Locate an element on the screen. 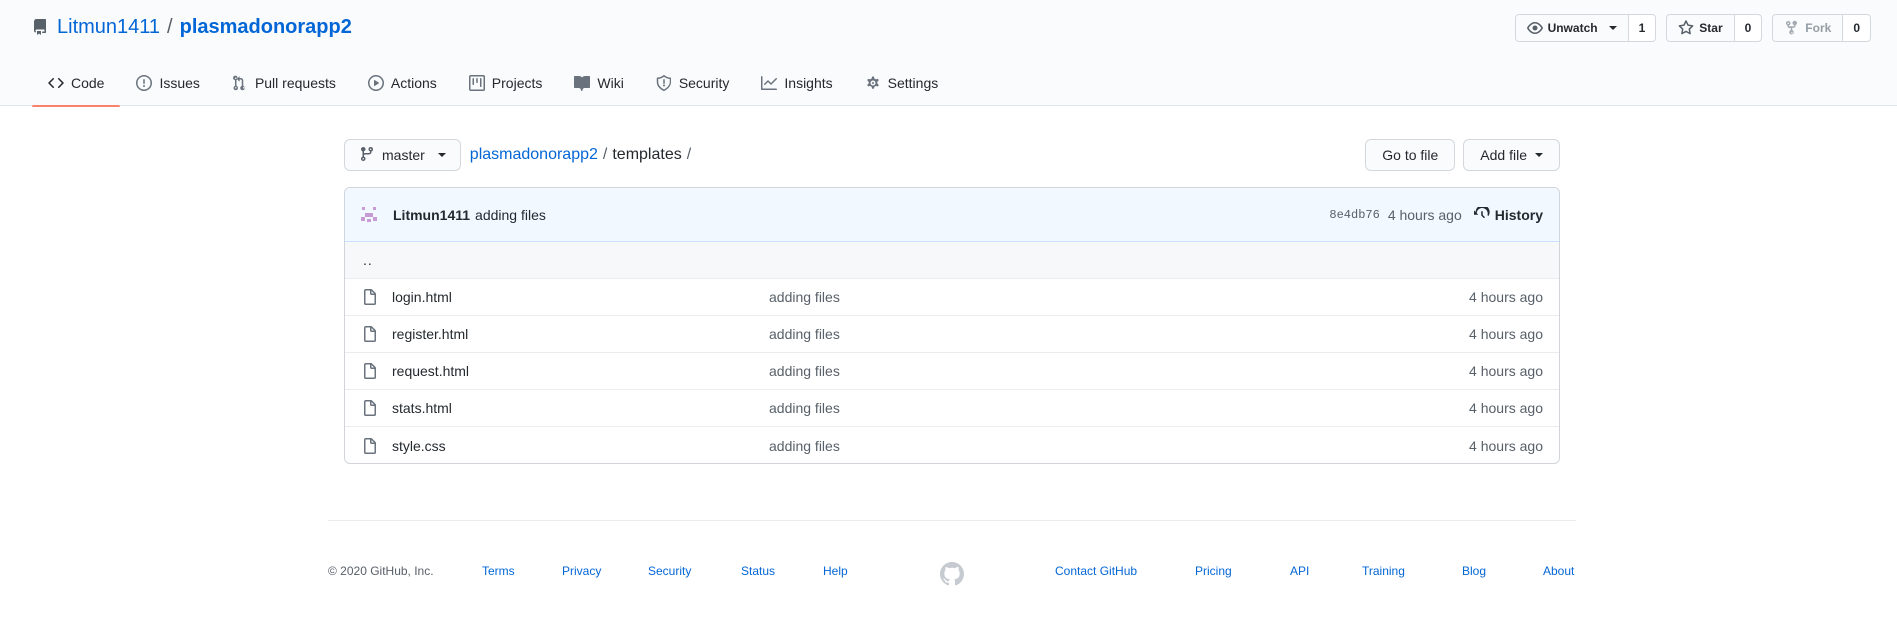 The image size is (1897, 620). breadcrumb: plasmadonorapp2 / templates / is located at coordinates (580, 155).